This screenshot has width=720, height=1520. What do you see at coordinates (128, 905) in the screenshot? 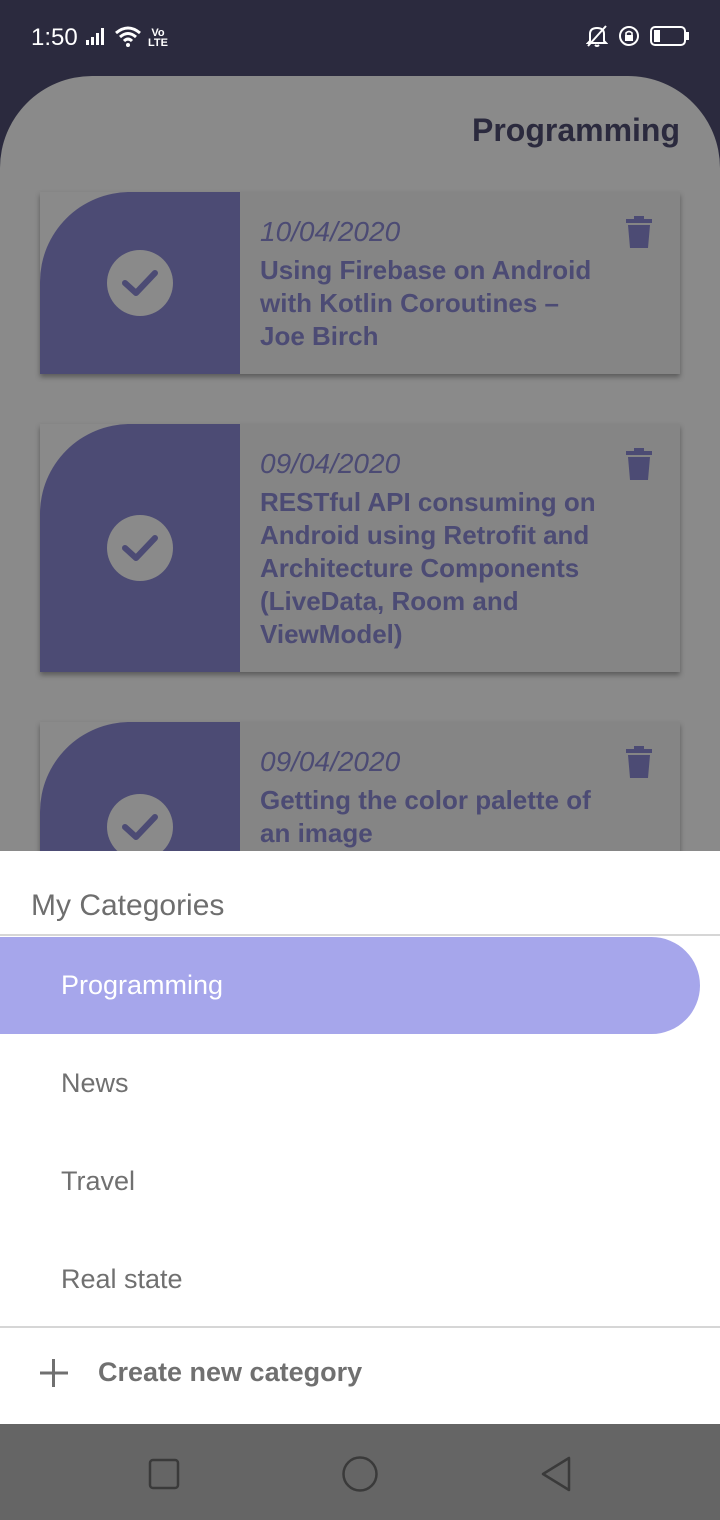
I see `drawer-header: My Categories` at bounding box center [128, 905].